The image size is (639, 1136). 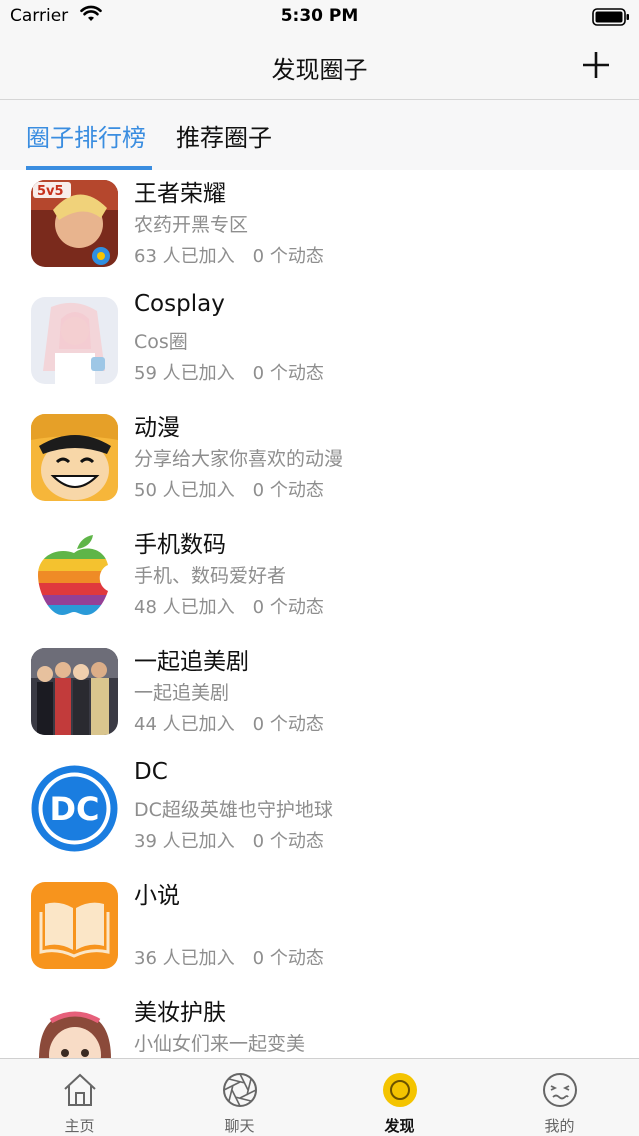 What do you see at coordinates (184, 373) in the screenshot?
I see `member-count: 59 人已加入` at bounding box center [184, 373].